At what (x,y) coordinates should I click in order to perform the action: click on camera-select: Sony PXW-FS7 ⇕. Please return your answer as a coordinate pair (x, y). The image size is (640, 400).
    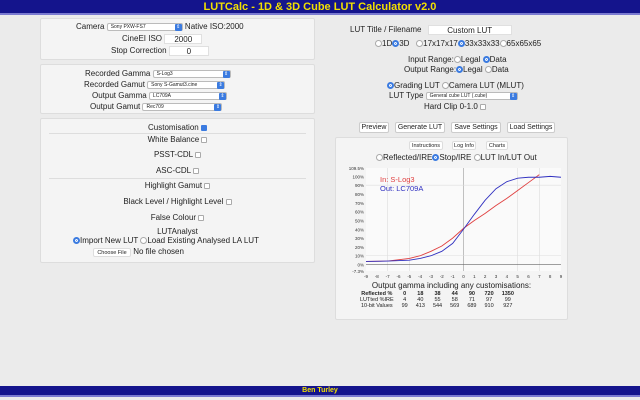
    Looking at the image, I should click on (144, 26).